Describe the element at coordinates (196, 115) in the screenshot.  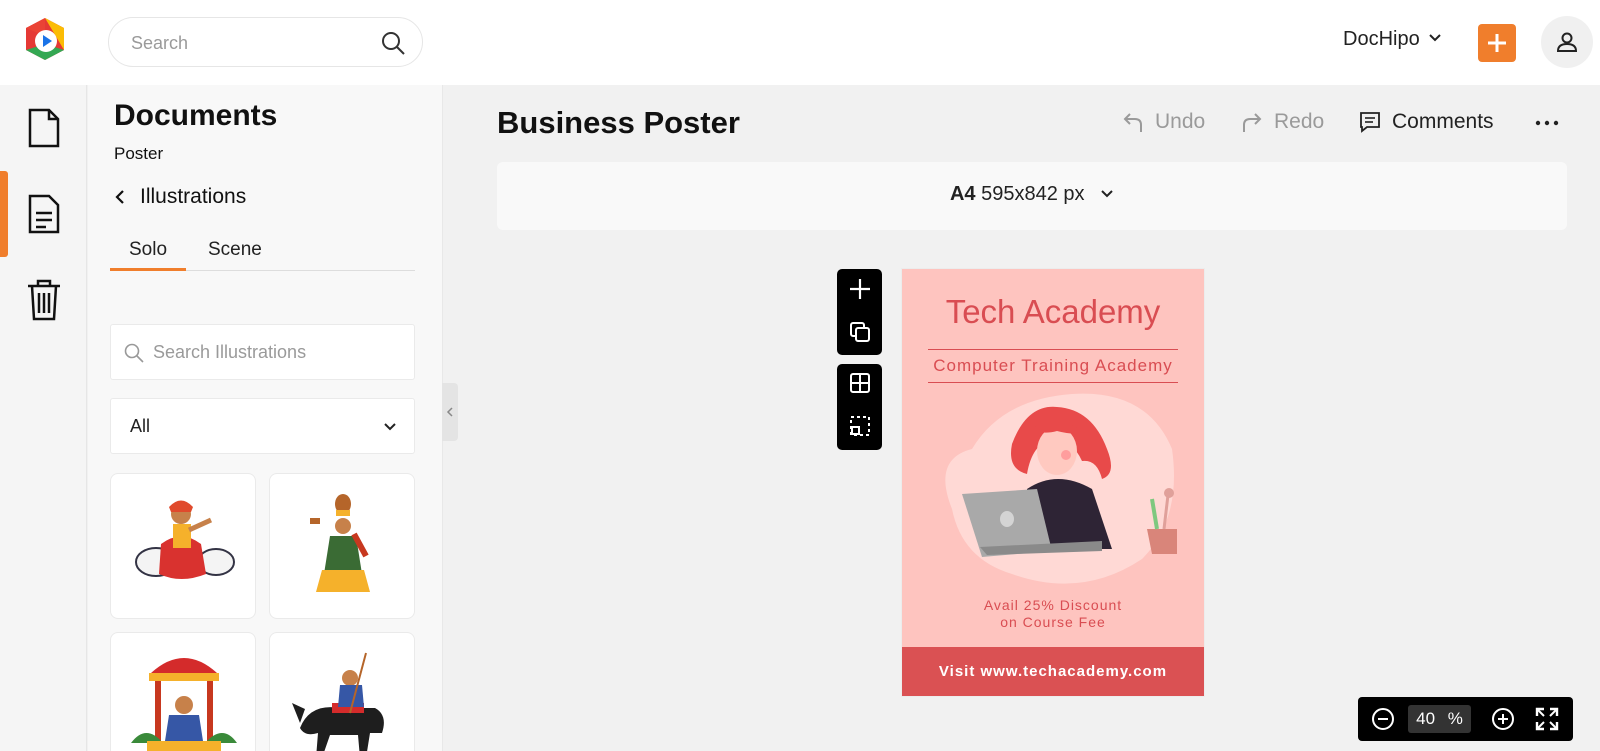
I see `panel-title: Documents` at that location.